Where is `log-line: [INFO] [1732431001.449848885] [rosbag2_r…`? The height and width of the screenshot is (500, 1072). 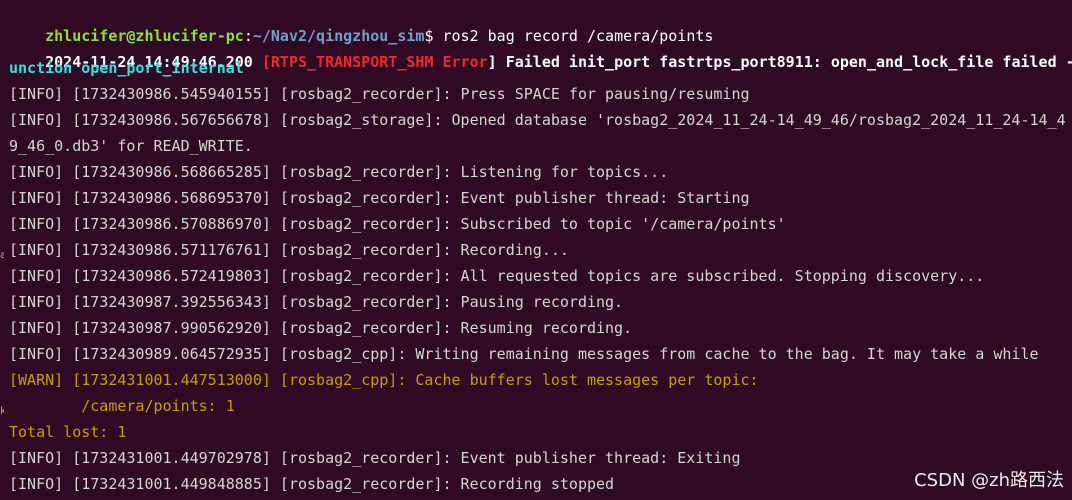
log-line: [INFO] [1732431001.449848885] [rosbag2_r… is located at coordinates (312, 484).